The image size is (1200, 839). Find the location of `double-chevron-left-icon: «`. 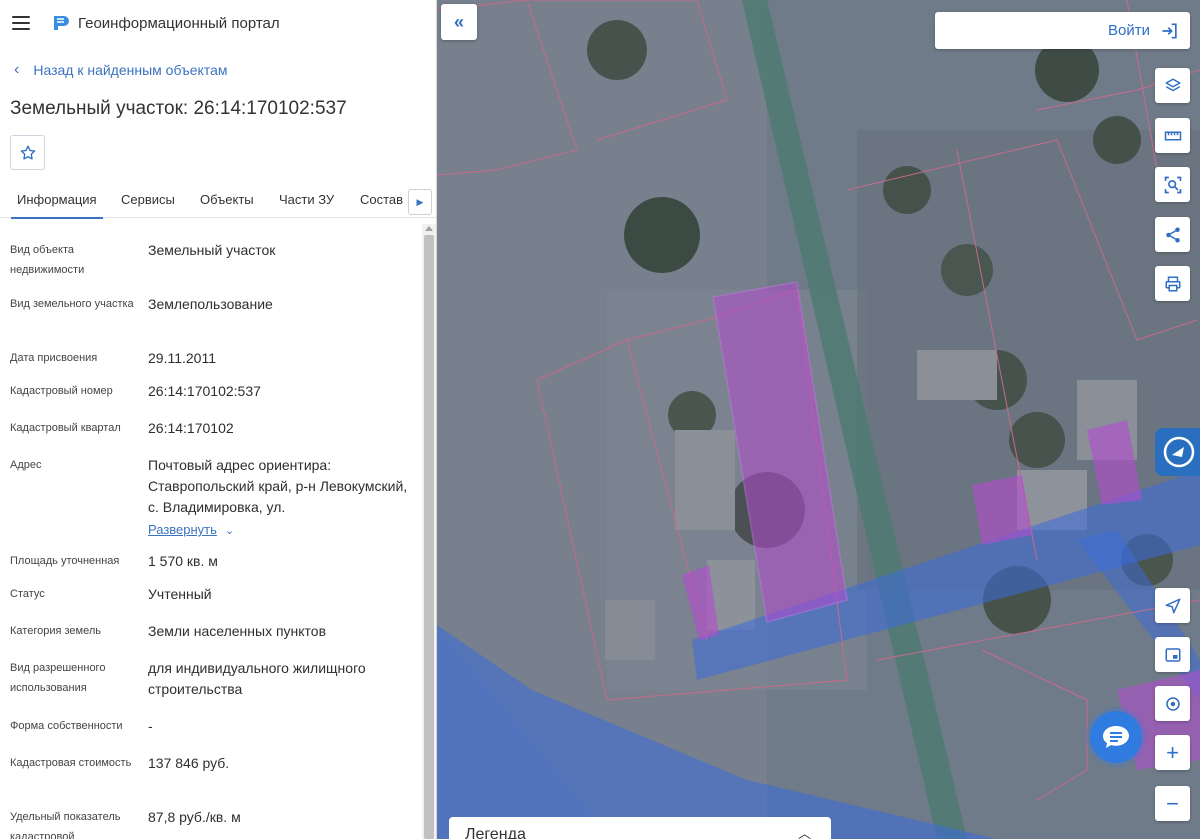

double-chevron-left-icon: « is located at coordinates (458, 21).